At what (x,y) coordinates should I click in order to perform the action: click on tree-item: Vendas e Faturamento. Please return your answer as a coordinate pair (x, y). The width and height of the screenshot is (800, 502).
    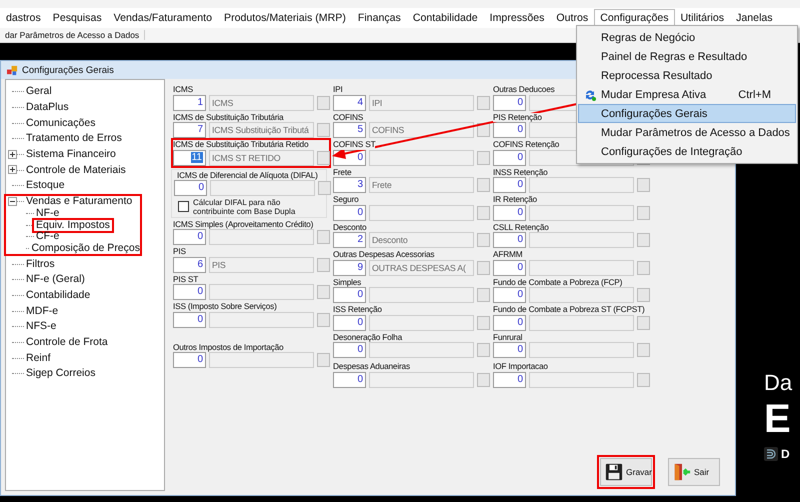
    Looking at the image, I should click on (79, 202).